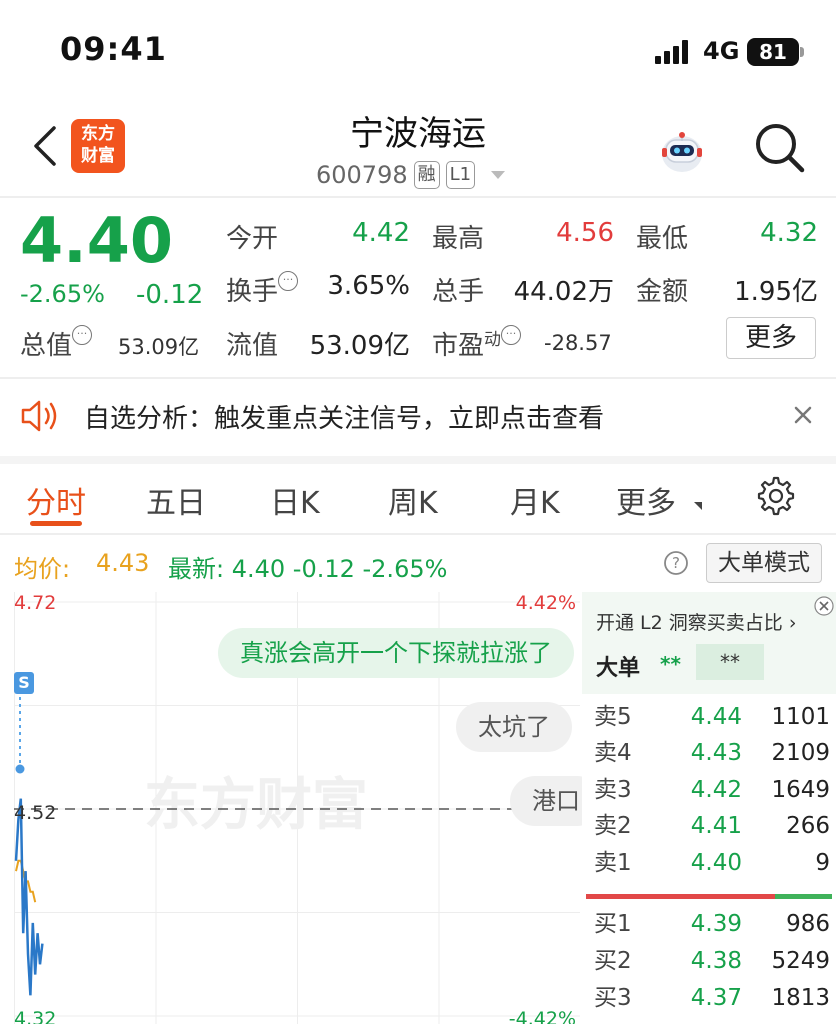  Describe the element at coordinates (545, 603) in the screenshot. I see `pct-top-label: 4.42%` at that location.